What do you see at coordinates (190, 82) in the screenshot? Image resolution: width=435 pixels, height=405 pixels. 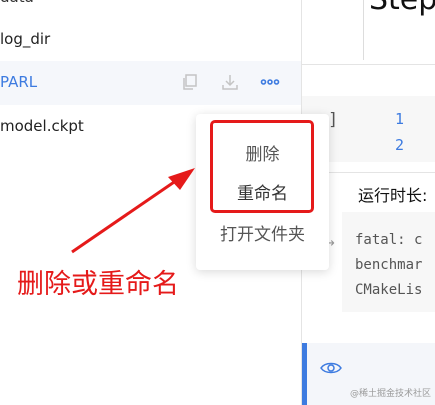 I see `copy-icon` at bounding box center [190, 82].